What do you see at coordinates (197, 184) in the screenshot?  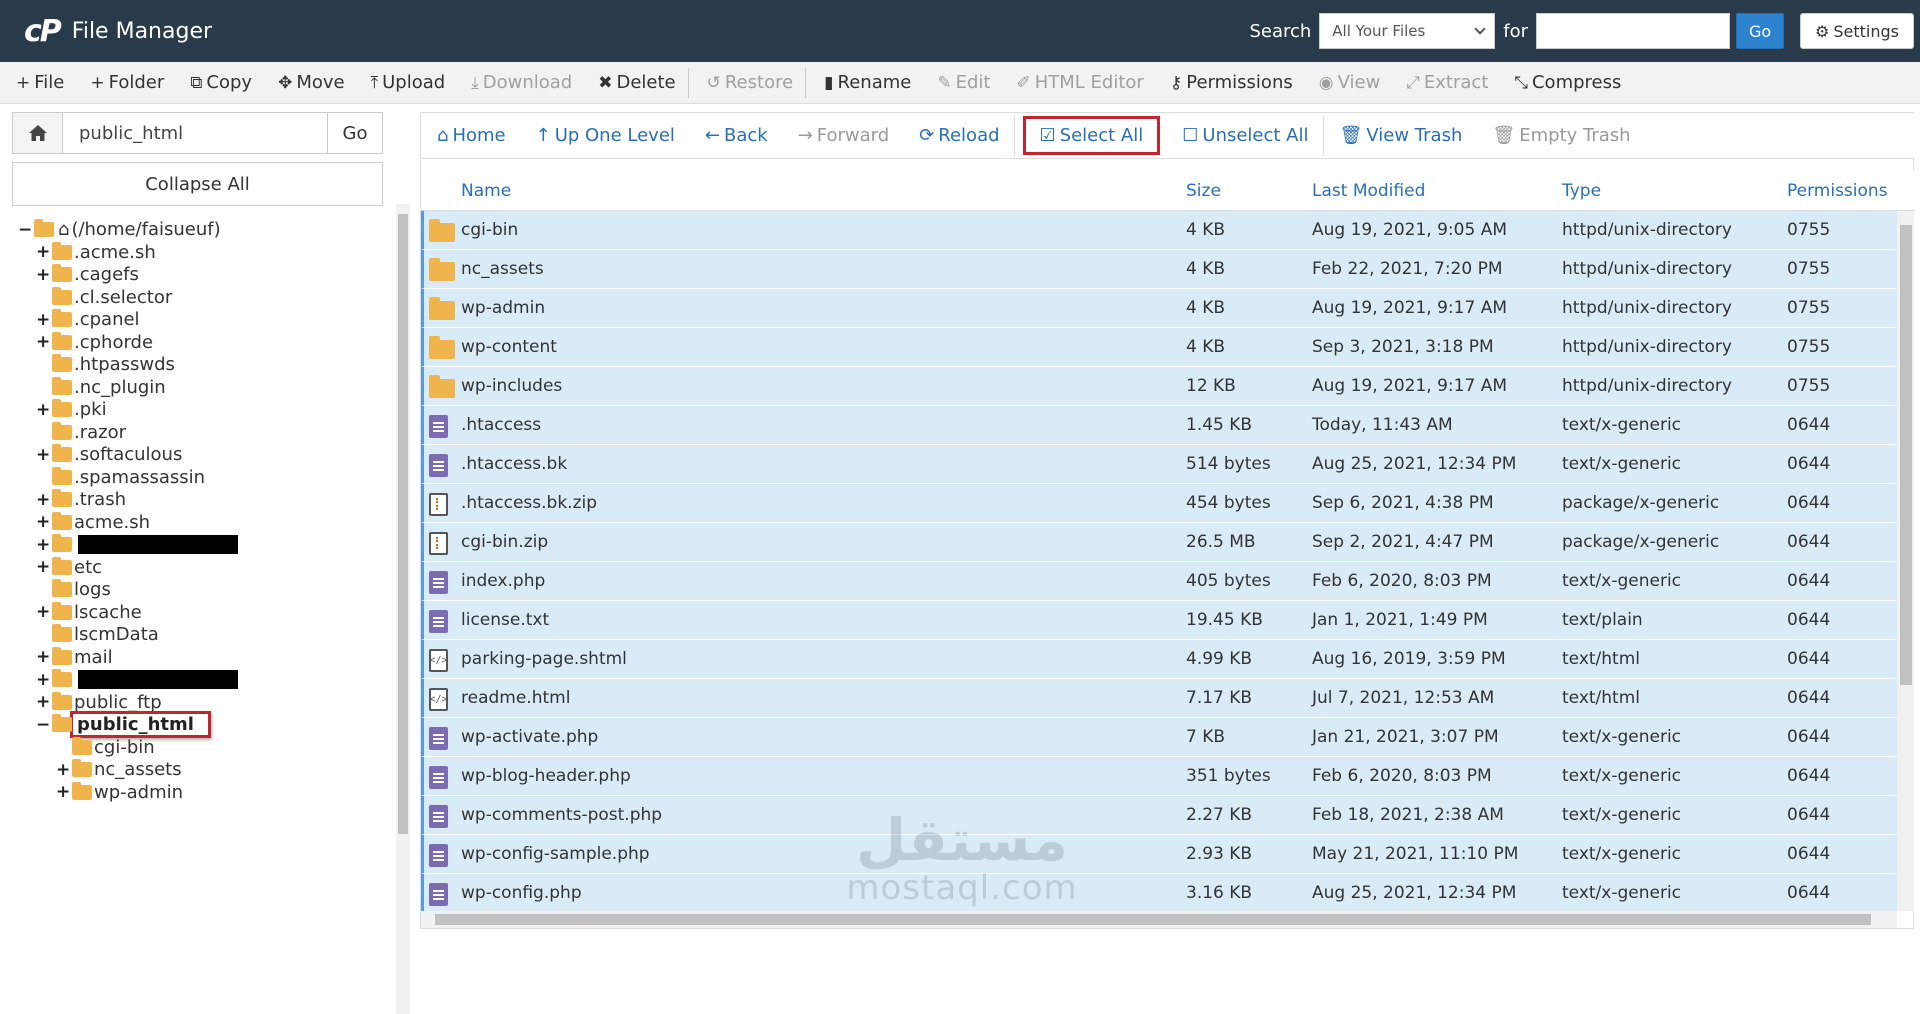 I see `collapse-all-button: Collapse All` at bounding box center [197, 184].